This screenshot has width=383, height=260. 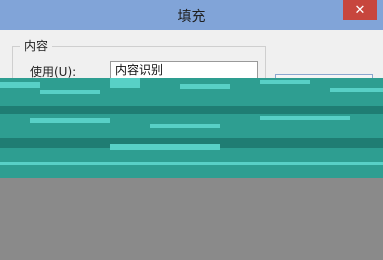 I want to click on use-dropdown: 内容识别, so click(x=184, y=70).